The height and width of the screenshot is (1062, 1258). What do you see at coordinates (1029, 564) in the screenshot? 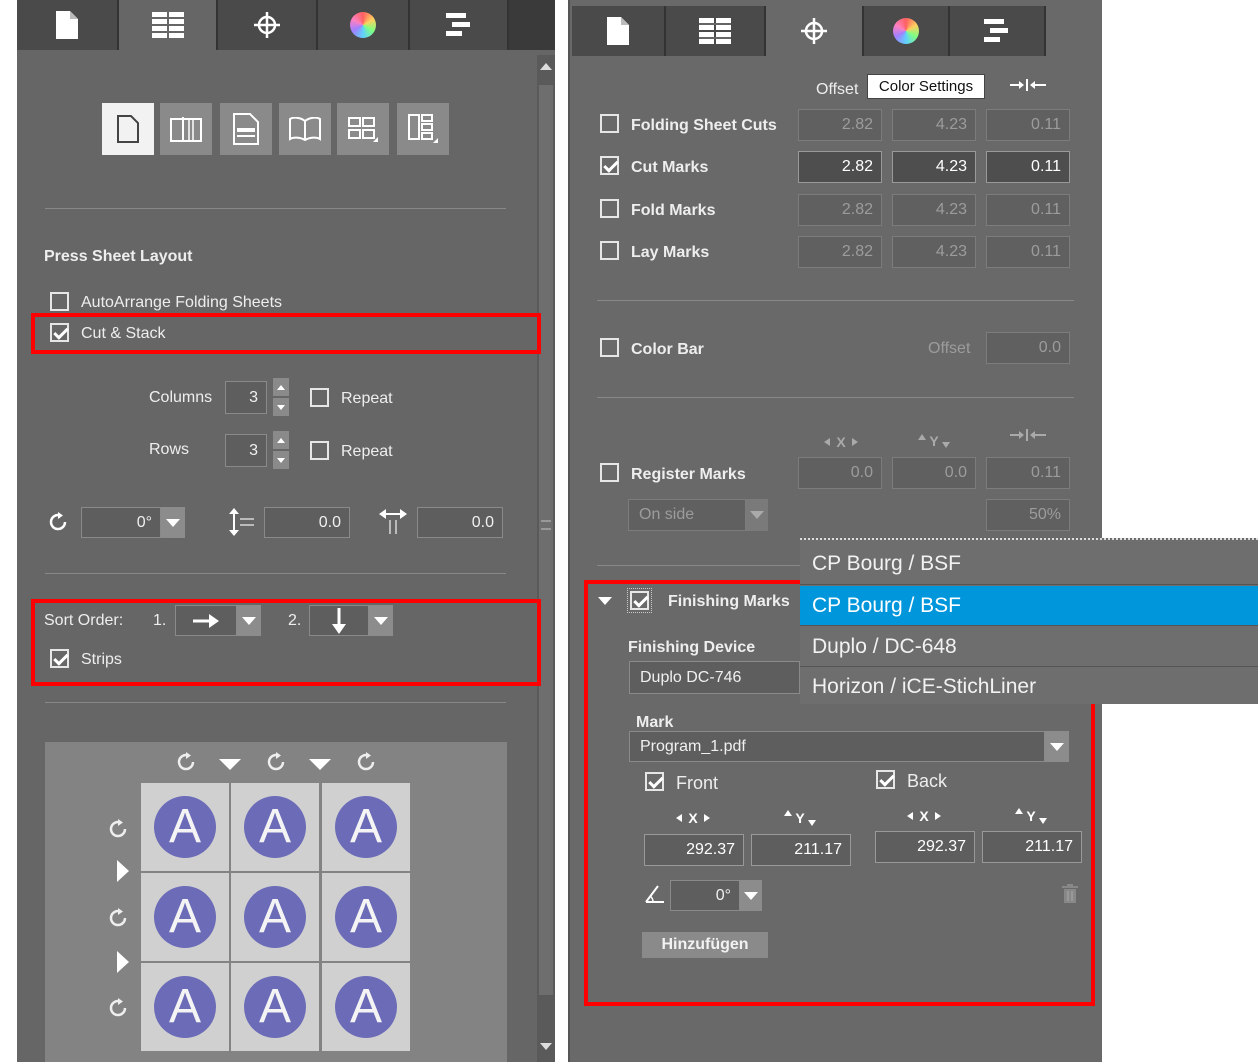
I see `device-option-header: CP Bourg / BSF` at bounding box center [1029, 564].